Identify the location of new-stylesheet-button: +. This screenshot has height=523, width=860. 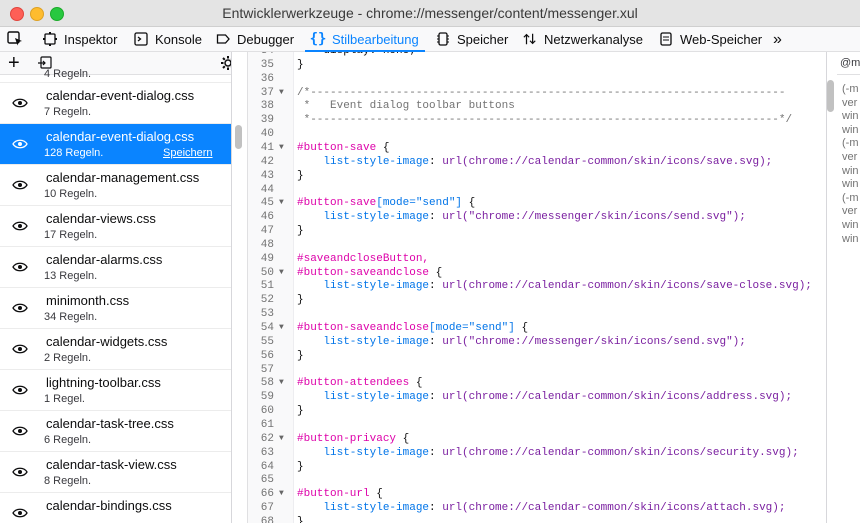
(14, 63).